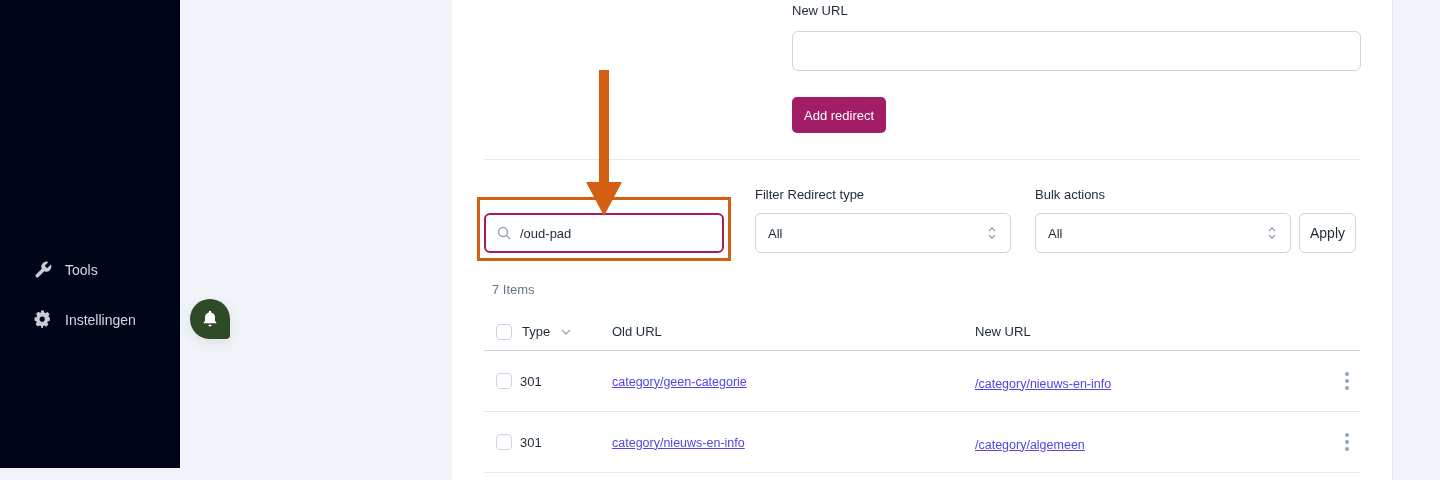 The height and width of the screenshot is (480, 1440). What do you see at coordinates (1030, 444) in the screenshot?
I see `new-url-link: /category/algemeen` at bounding box center [1030, 444].